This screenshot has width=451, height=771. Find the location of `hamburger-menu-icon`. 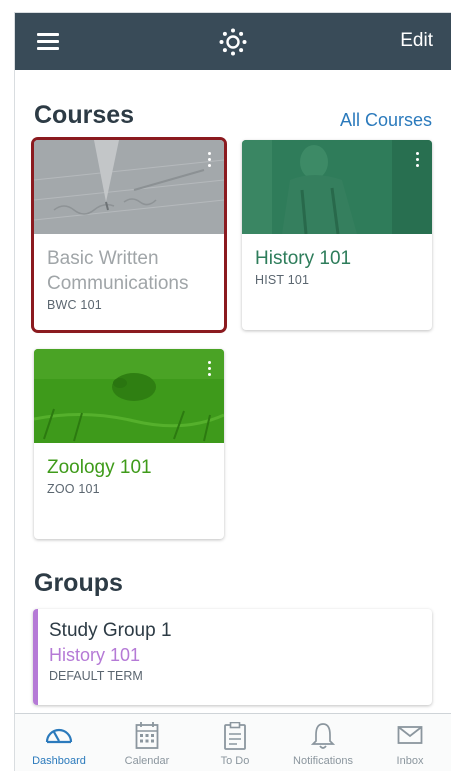

hamburger-menu-icon is located at coordinates (48, 42).